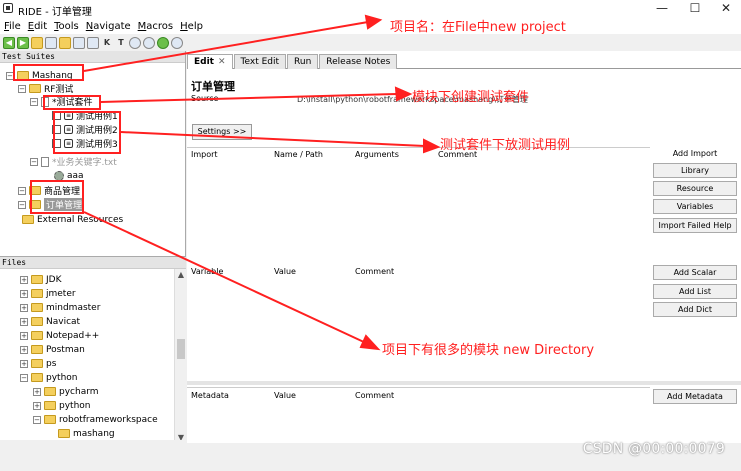 The image size is (741, 471). I want to click on import-failed-help-button: Import Failed Help, so click(695, 225).